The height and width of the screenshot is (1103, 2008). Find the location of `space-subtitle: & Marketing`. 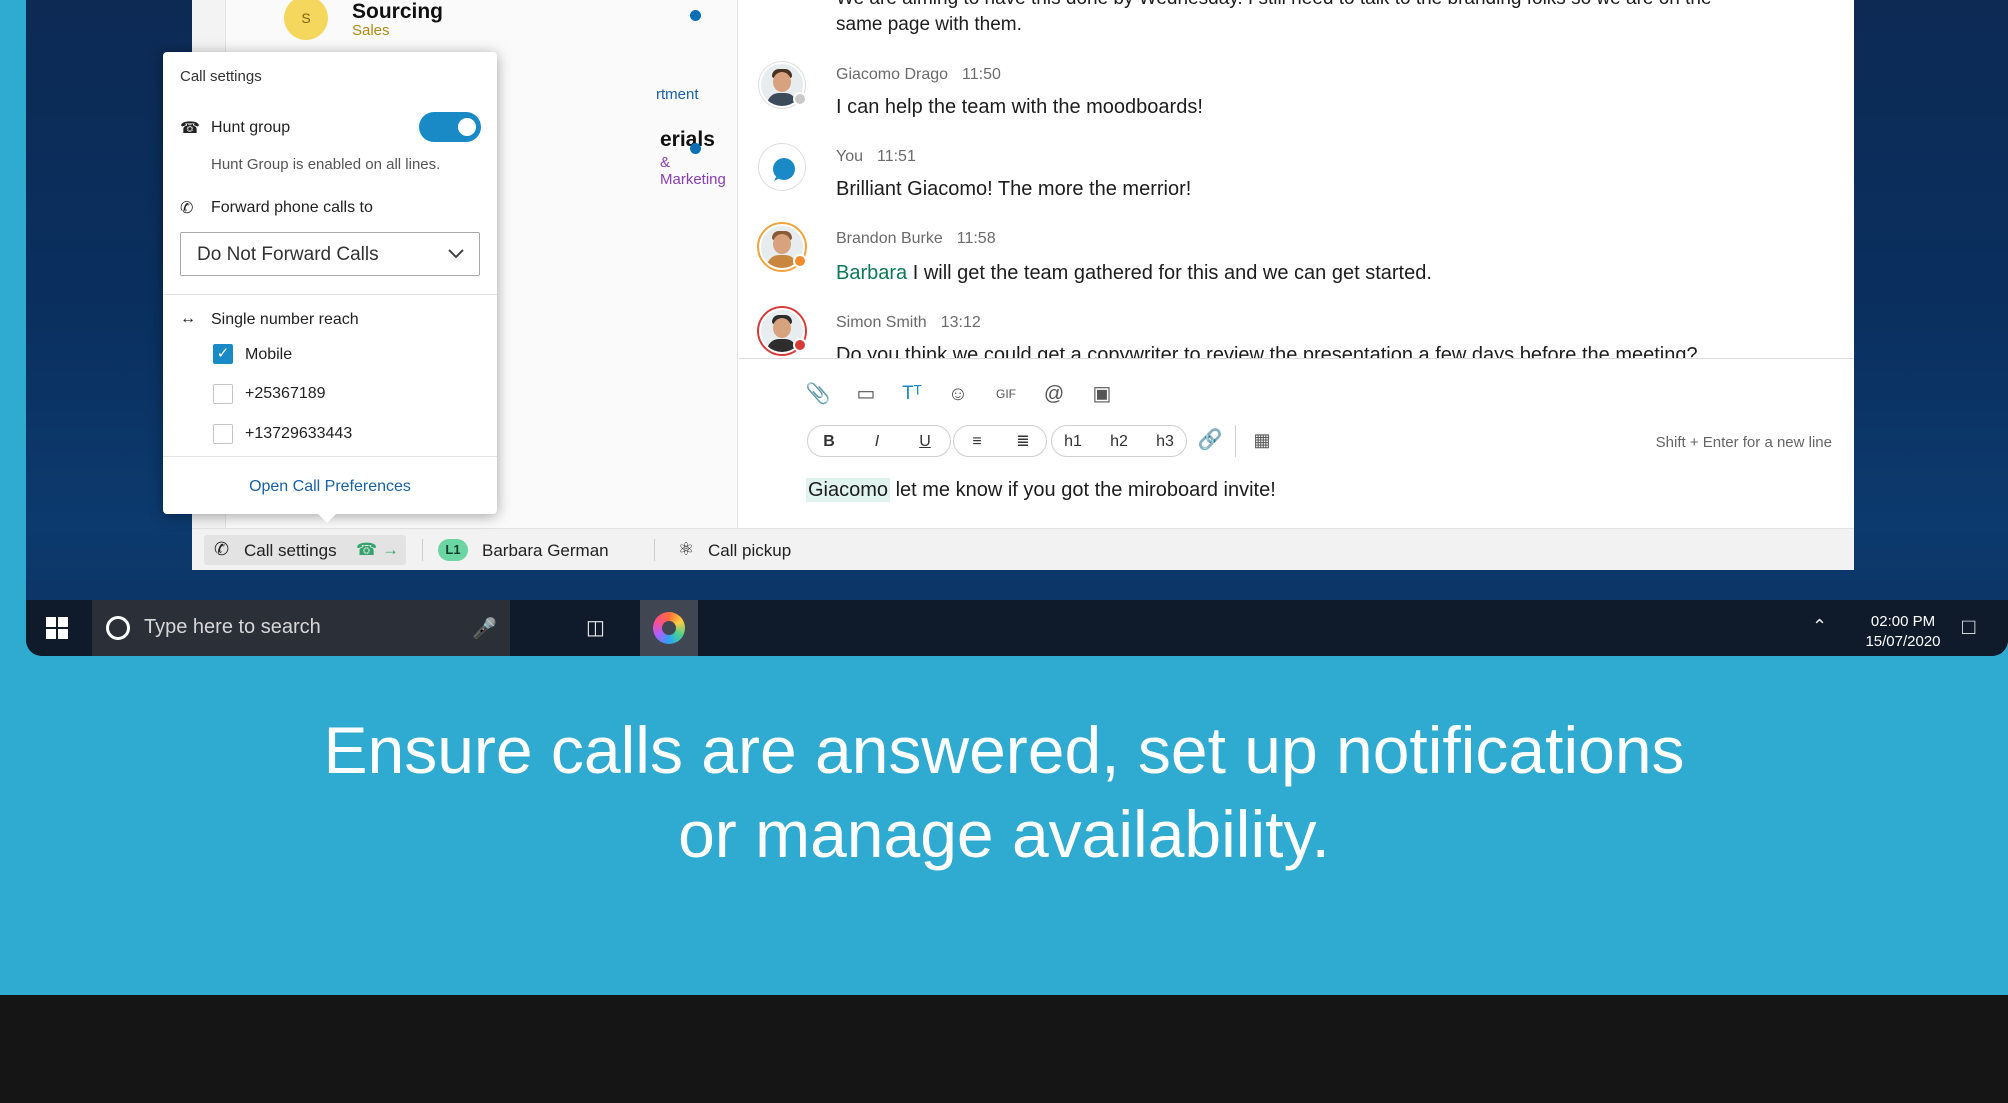

space-subtitle: & Marketing is located at coordinates (693, 171).